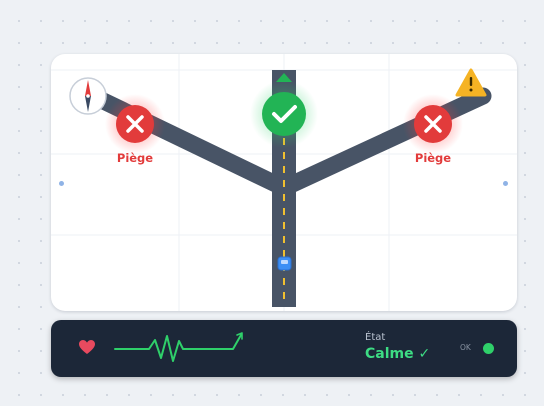  I want to click on car-icon, so click(284, 263).